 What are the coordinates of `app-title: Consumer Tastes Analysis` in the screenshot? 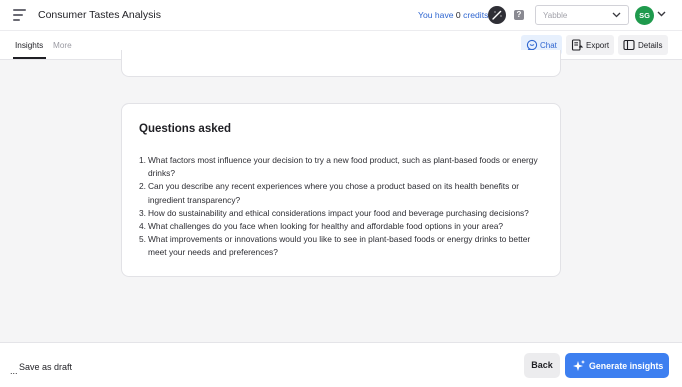 It's located at (99, 15).